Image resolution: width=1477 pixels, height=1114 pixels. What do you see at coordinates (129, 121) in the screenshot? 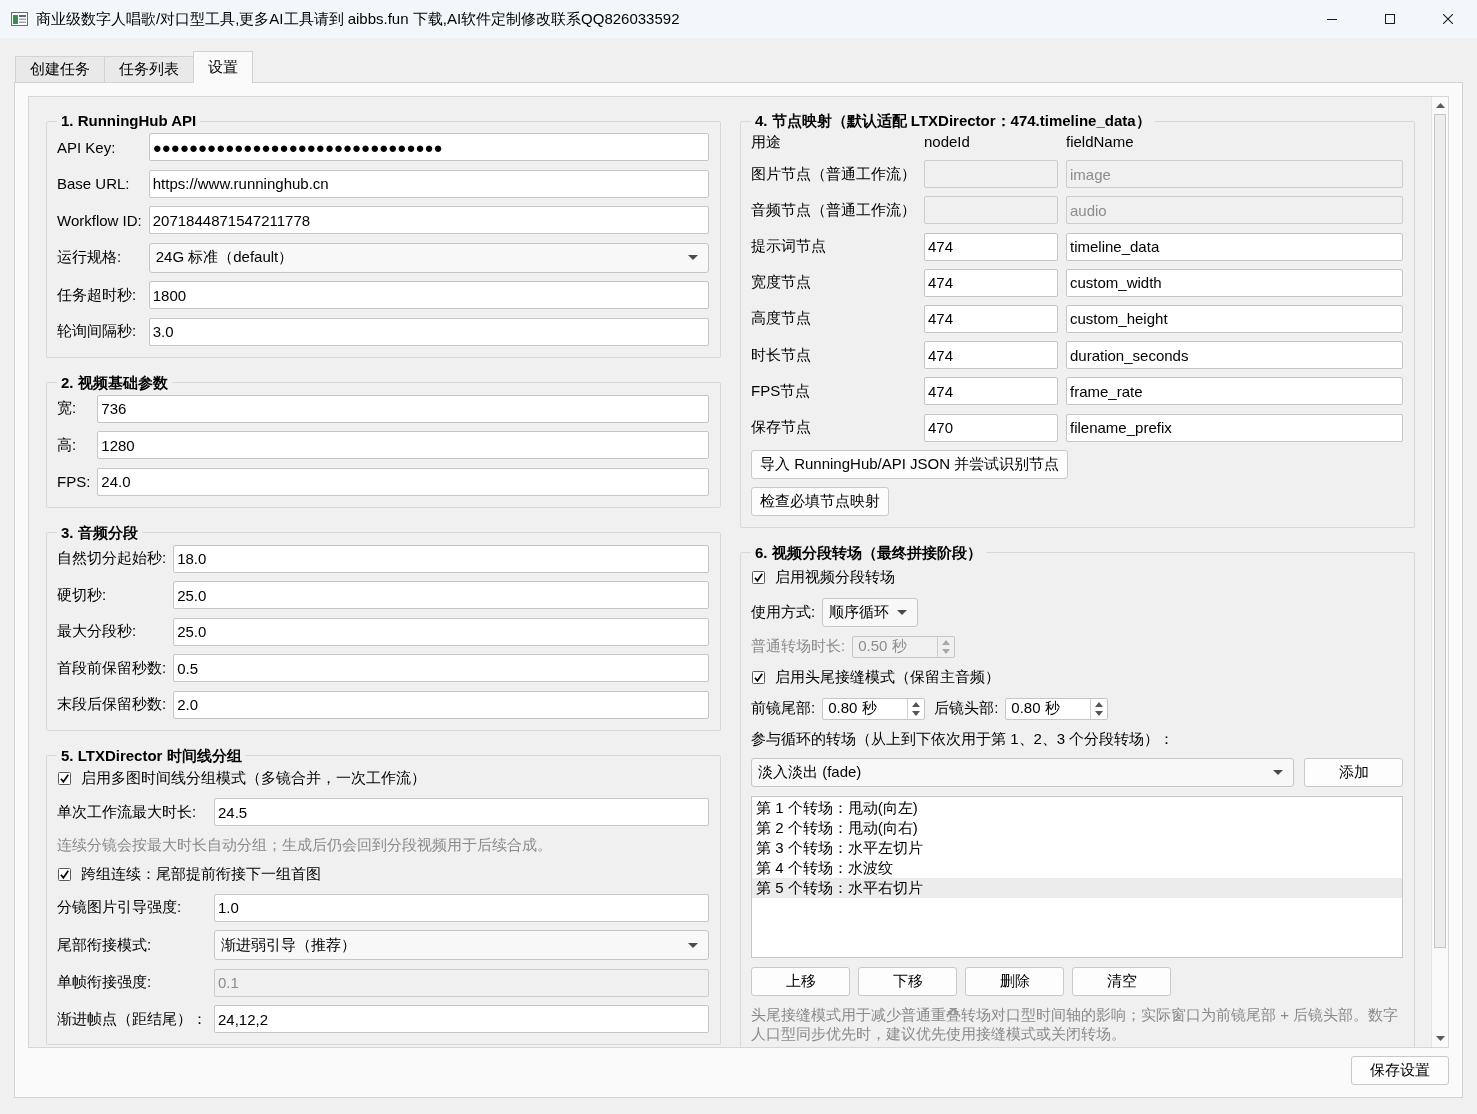
I see `section-title: 1. RunningHub API` at bounding box center [129, 121].